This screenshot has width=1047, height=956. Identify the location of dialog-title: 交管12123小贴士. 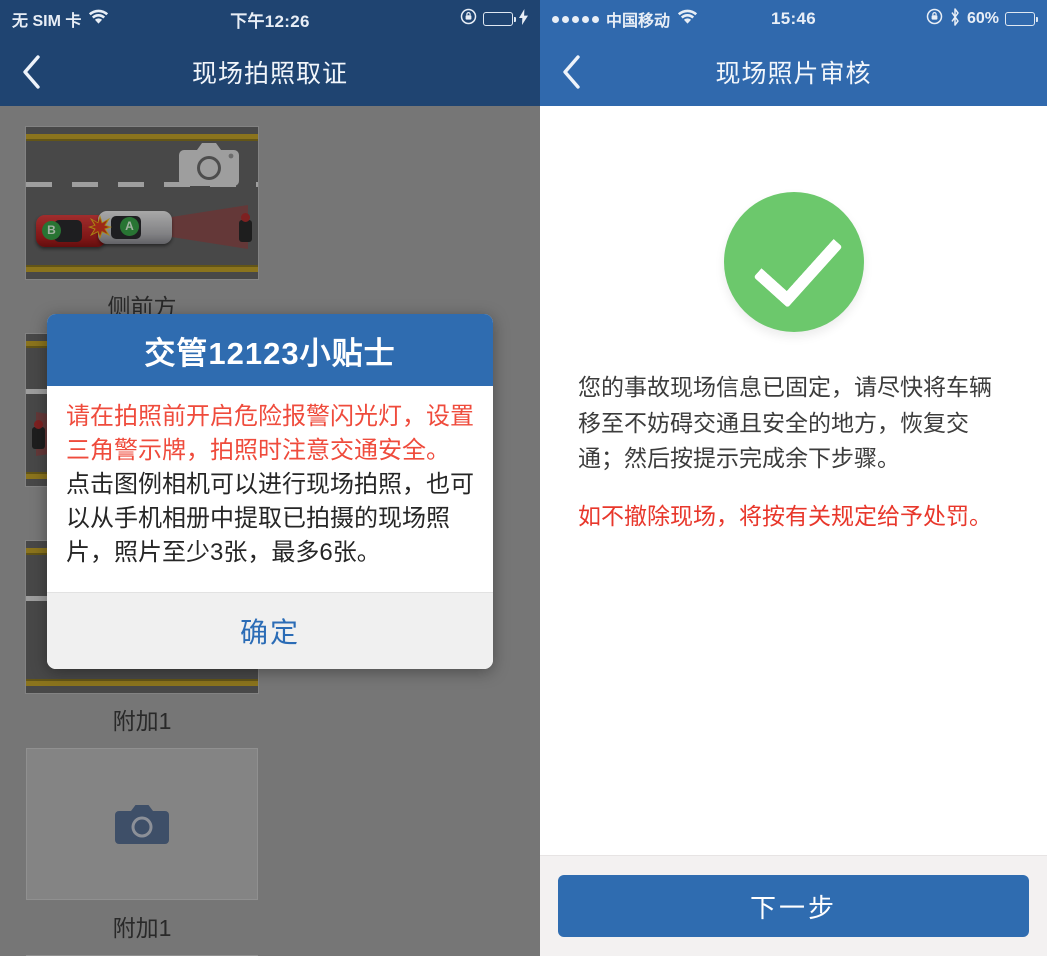
(270, 353).